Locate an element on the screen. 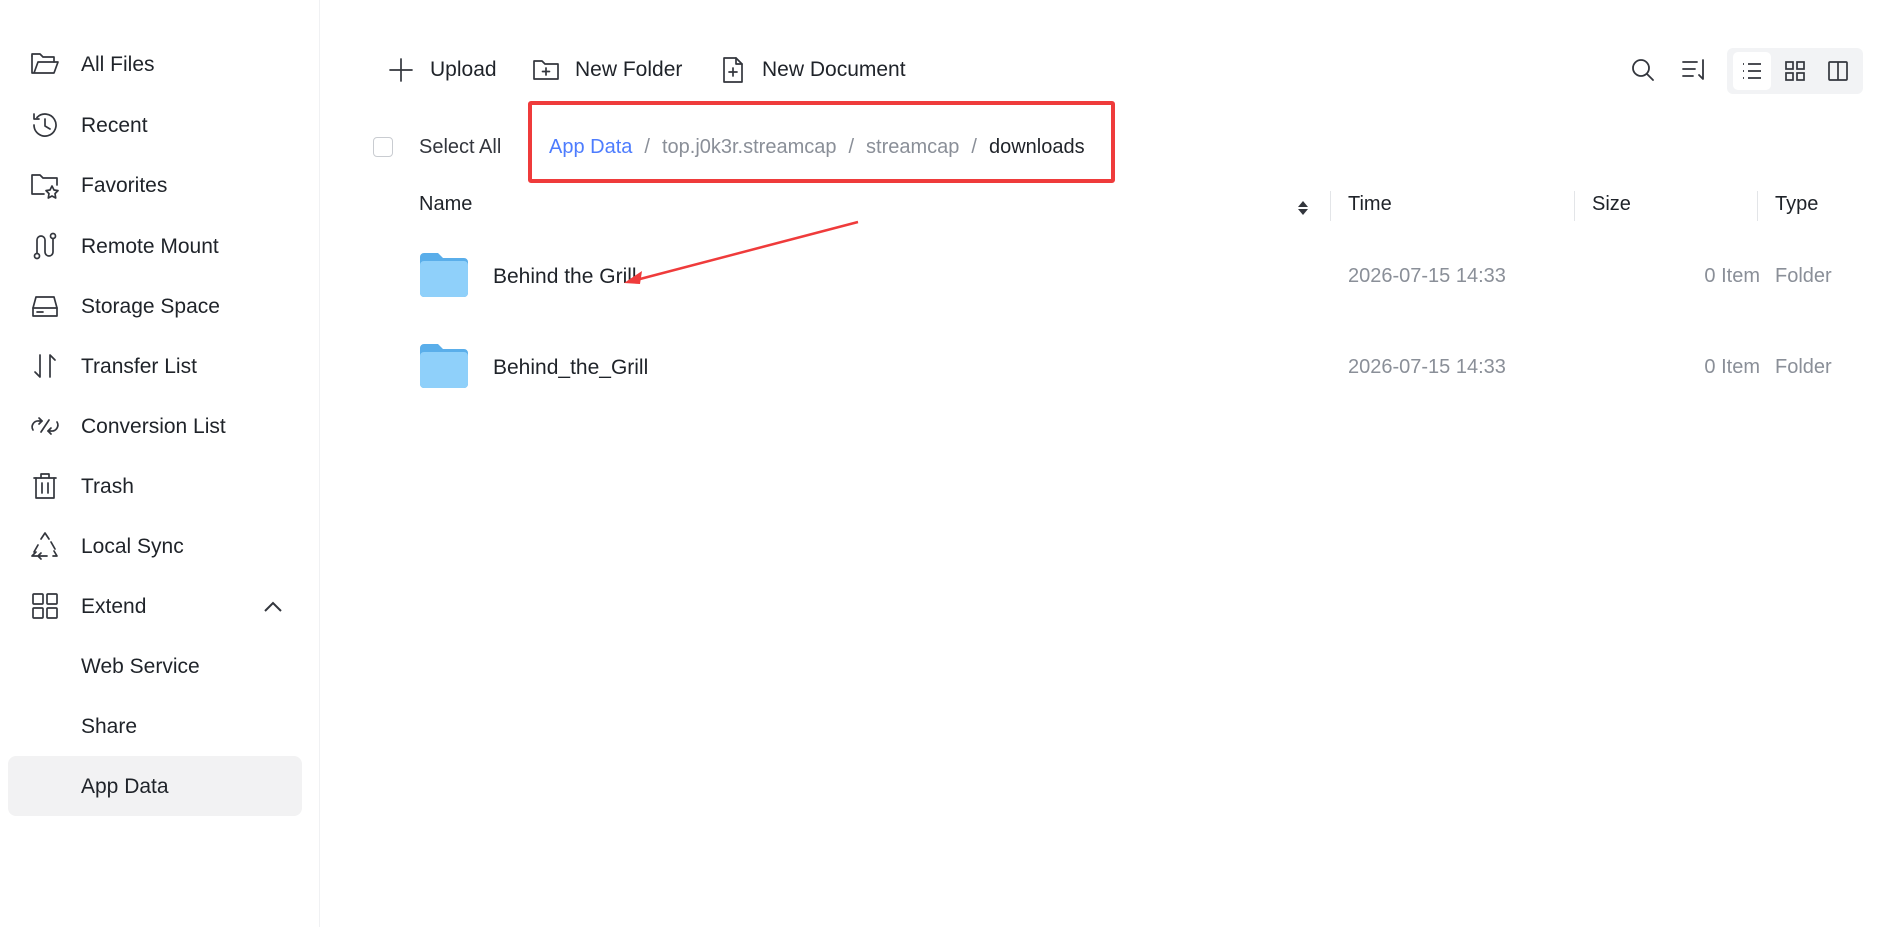 The height and width of the screenshot is (927, 1899). file-name: Behind_the_Grill is located at coordinates (571, 367).